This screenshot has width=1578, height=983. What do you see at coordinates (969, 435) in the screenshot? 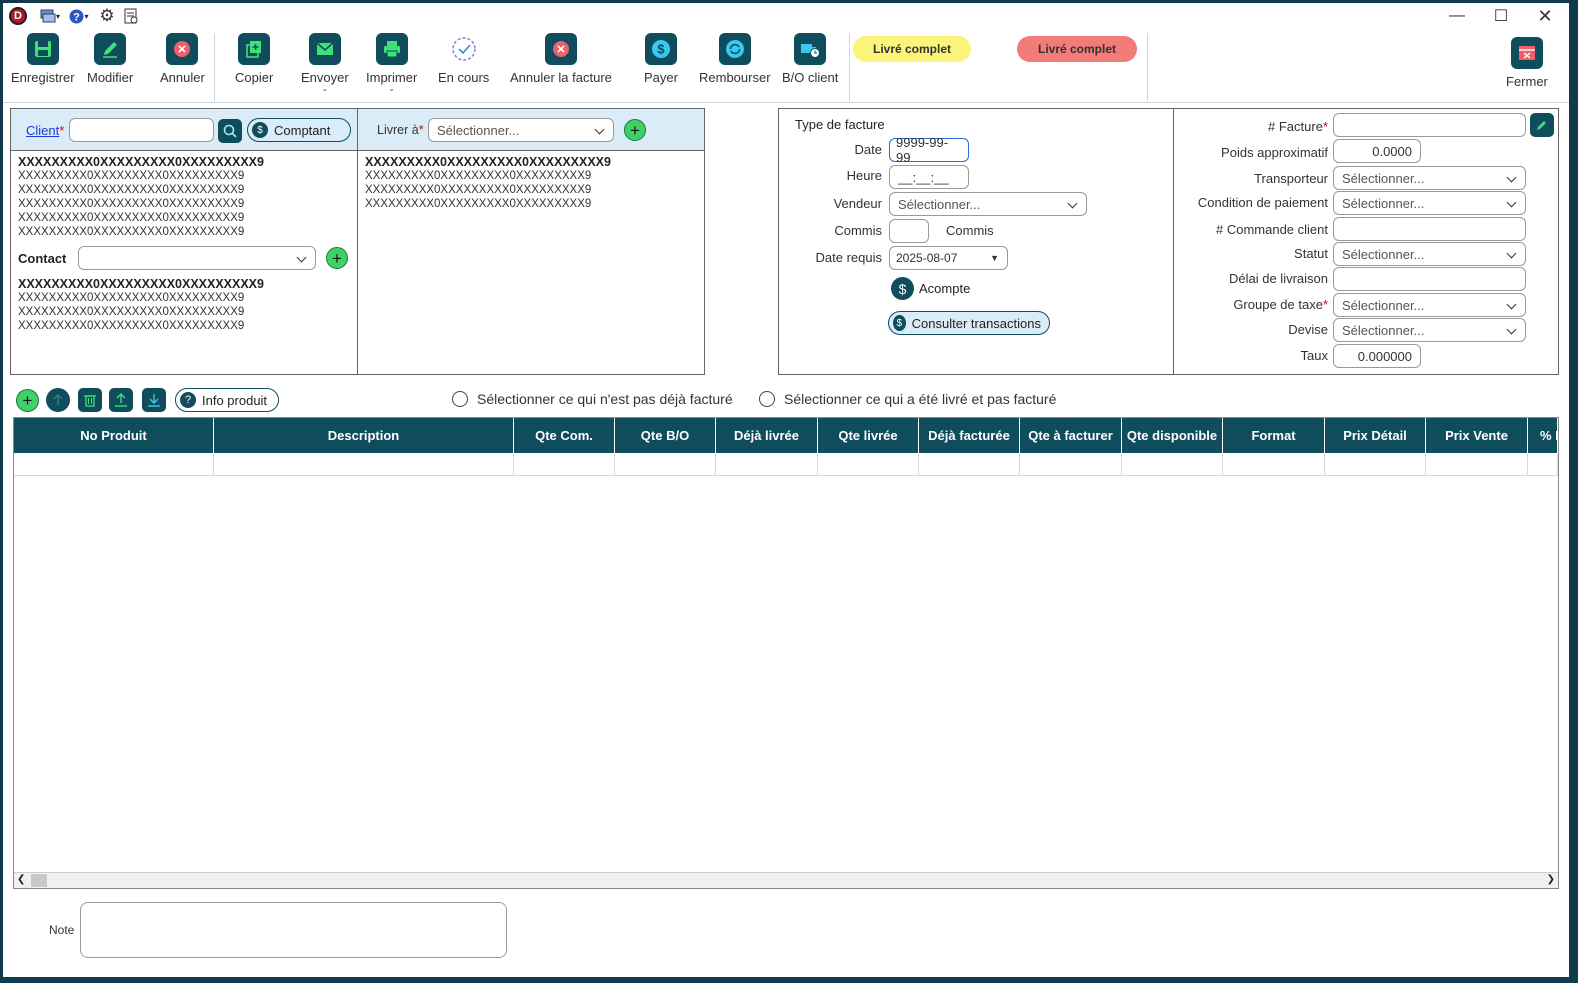
I see `column-header: Déjà facturée` at bounding box center [969, 435].